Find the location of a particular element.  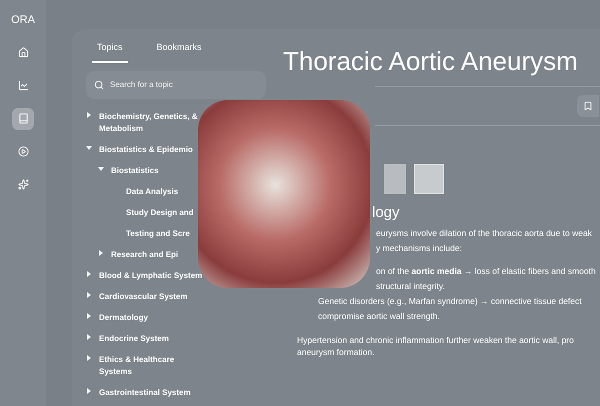

paragraph: Hypertension and chronic inflammation further weaken the aortic wall, pro aneurysm formation. is located at coordinates (436, 346).